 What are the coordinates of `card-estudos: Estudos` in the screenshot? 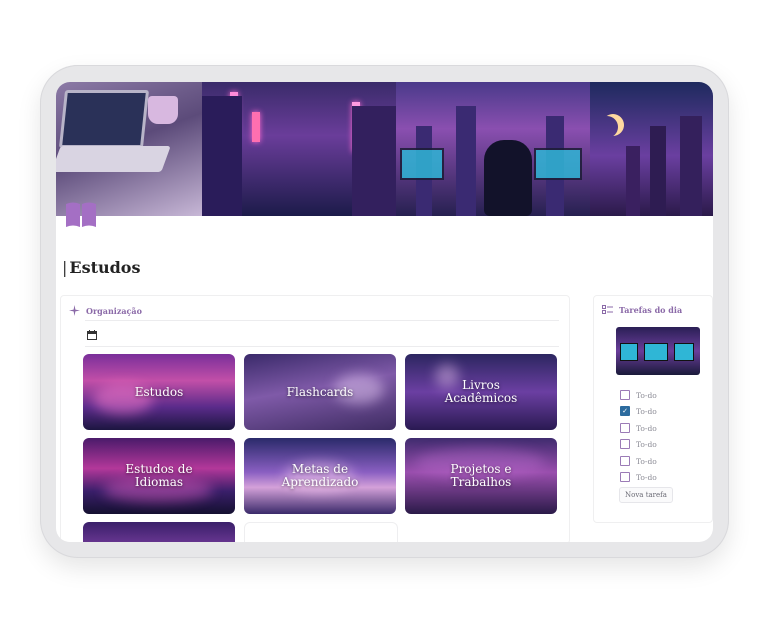 It's located at (159, 392).